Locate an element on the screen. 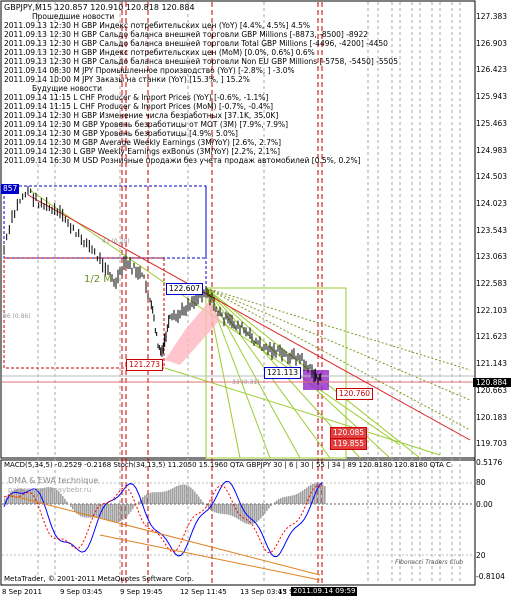 The image size is (511, 600). indicator-tick: -0.8104 is located at coordinates (490, 576).